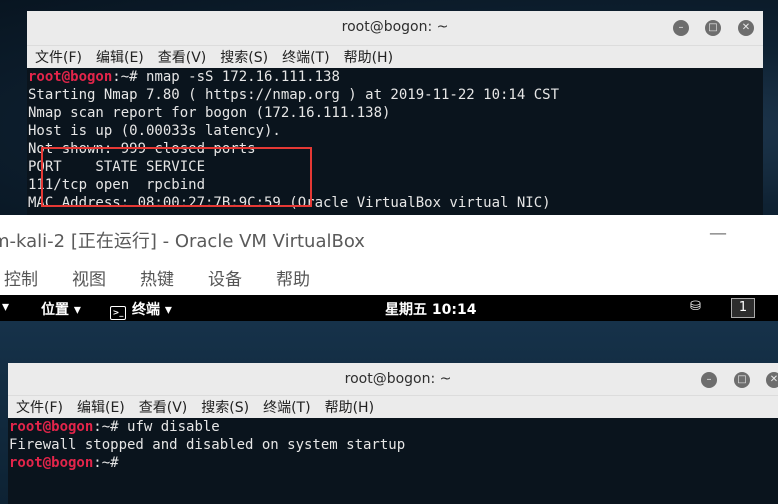 Image resolution: width=778 pixels, height=504 pixels. Describe the element at coordinates (157, 277) in the screenshot. I see `menu-hotkeys: 热键` at that location.